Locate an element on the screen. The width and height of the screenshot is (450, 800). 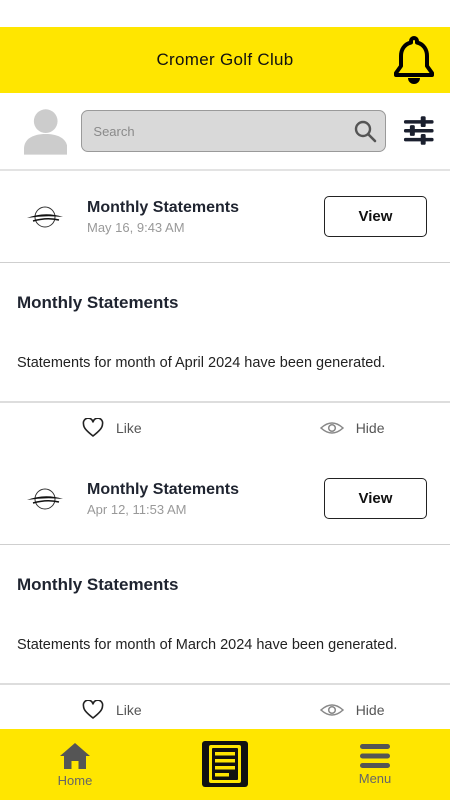
tab-news is located at coordinates (225, 764).